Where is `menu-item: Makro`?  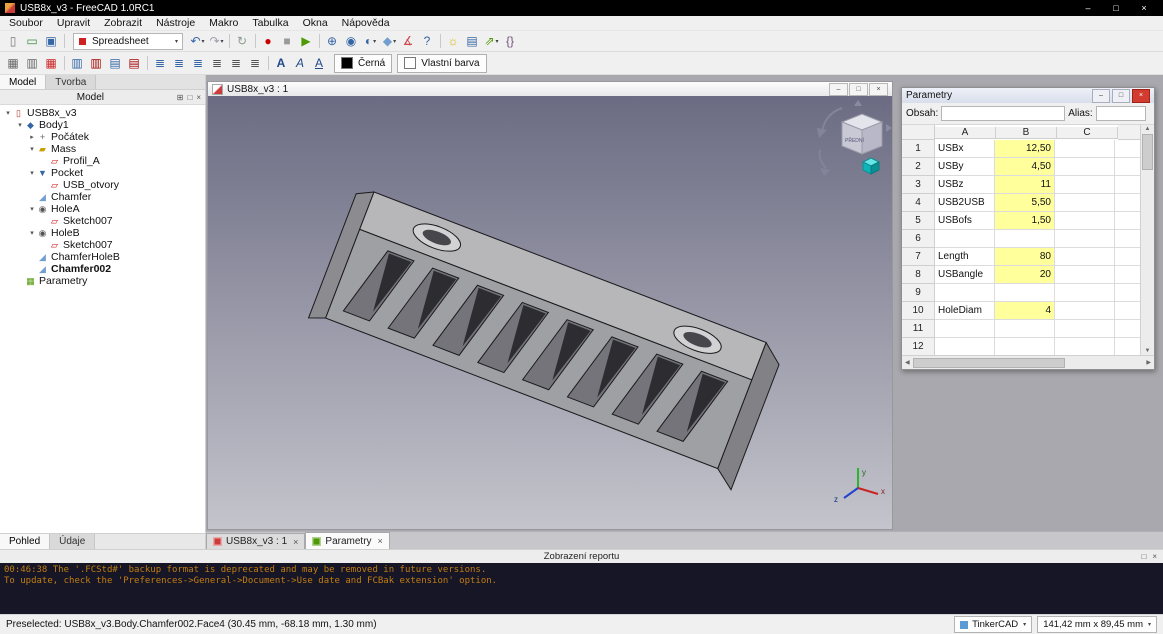
menu-item: Makro is located at coordinates (223, 23).